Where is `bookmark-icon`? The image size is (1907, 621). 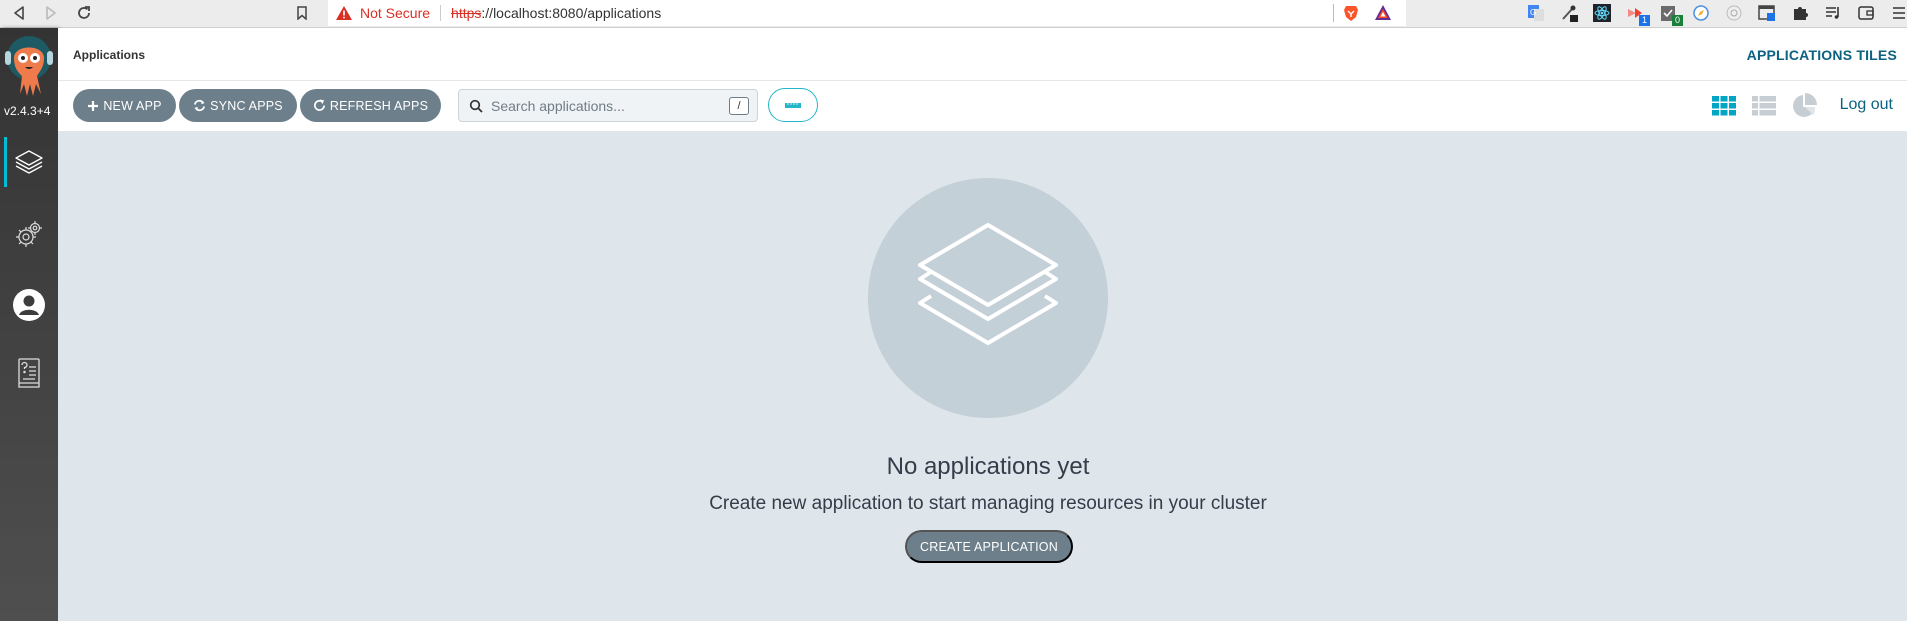 bookmark-icon is located at coordinates (302, 13).